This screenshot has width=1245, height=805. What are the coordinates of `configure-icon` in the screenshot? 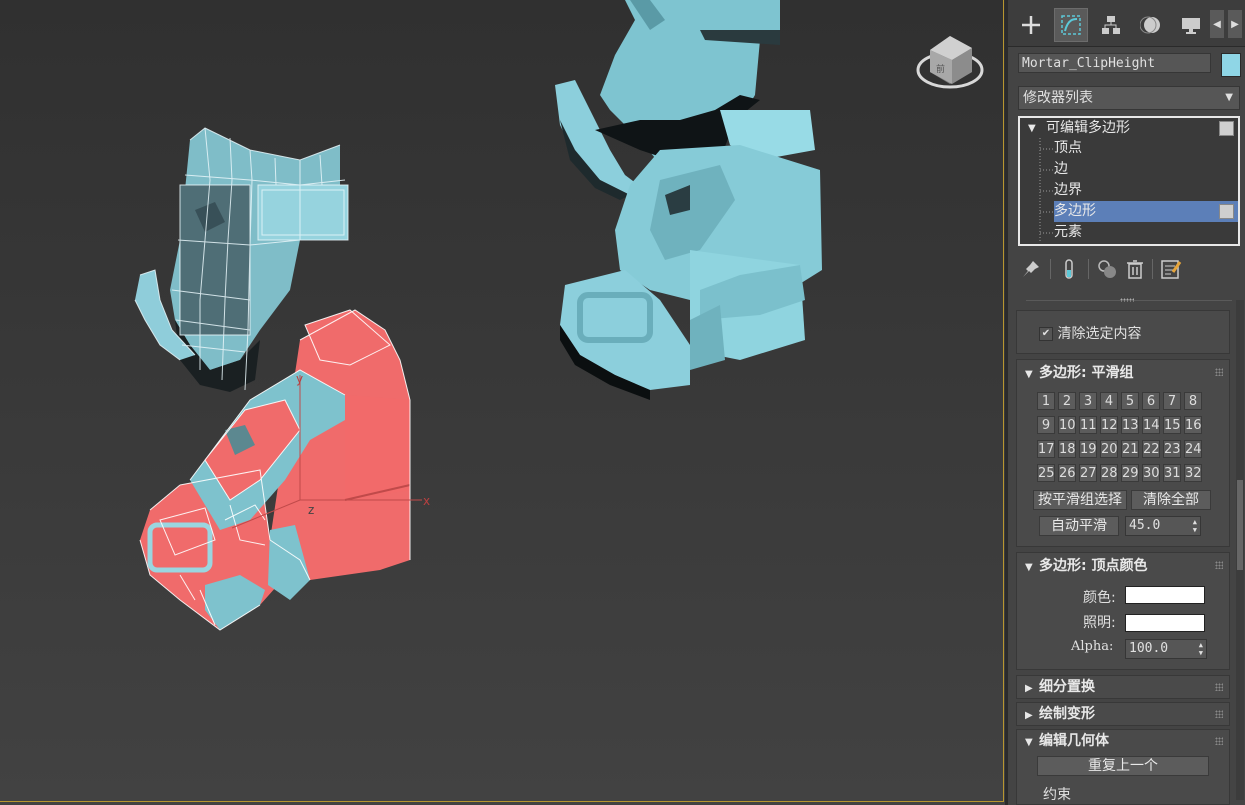 It's located at (1171, 269).